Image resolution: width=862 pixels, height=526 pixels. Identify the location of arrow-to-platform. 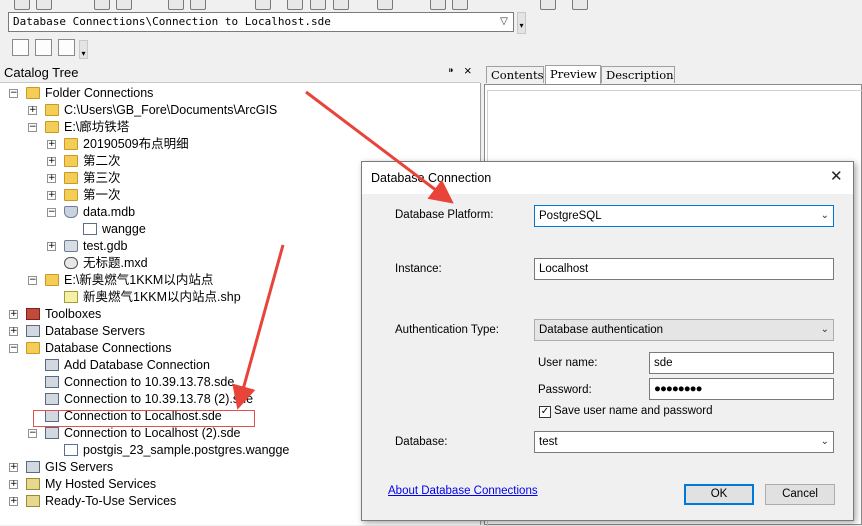
(379, 147).